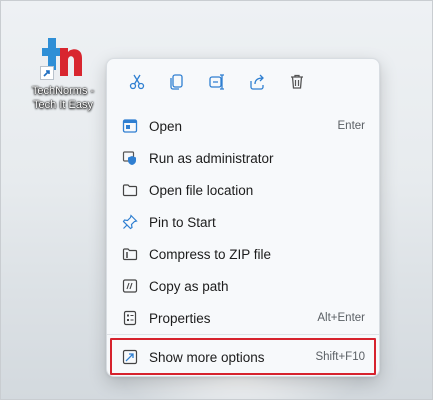  Describe the element at coordinates (63, 98) in the screenshot. I see `shortcut-label: TechNorms - Tech It Easy` at that location.